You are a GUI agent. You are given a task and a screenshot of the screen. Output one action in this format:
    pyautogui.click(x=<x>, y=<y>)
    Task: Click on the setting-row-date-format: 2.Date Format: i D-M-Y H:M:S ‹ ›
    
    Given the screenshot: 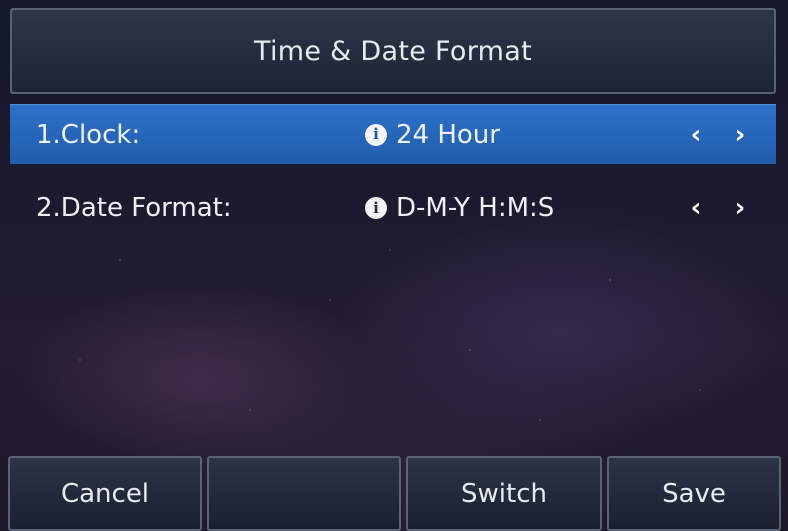 What is the action you would take?
    pyautogui.click(x=393, y=208)
    